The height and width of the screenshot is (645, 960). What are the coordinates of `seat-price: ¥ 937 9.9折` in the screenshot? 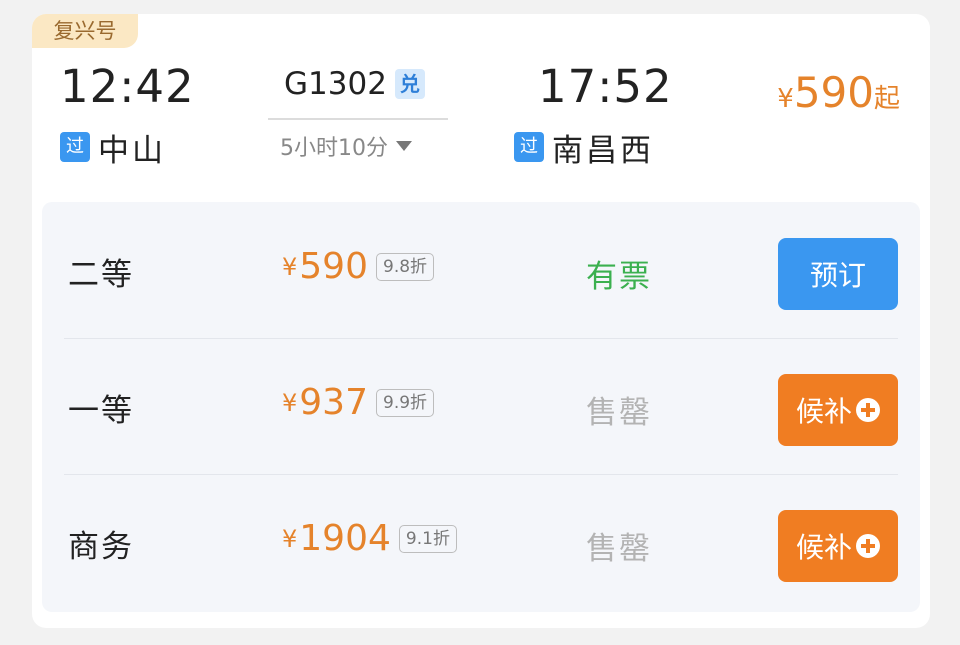 It's located at (358, 402).